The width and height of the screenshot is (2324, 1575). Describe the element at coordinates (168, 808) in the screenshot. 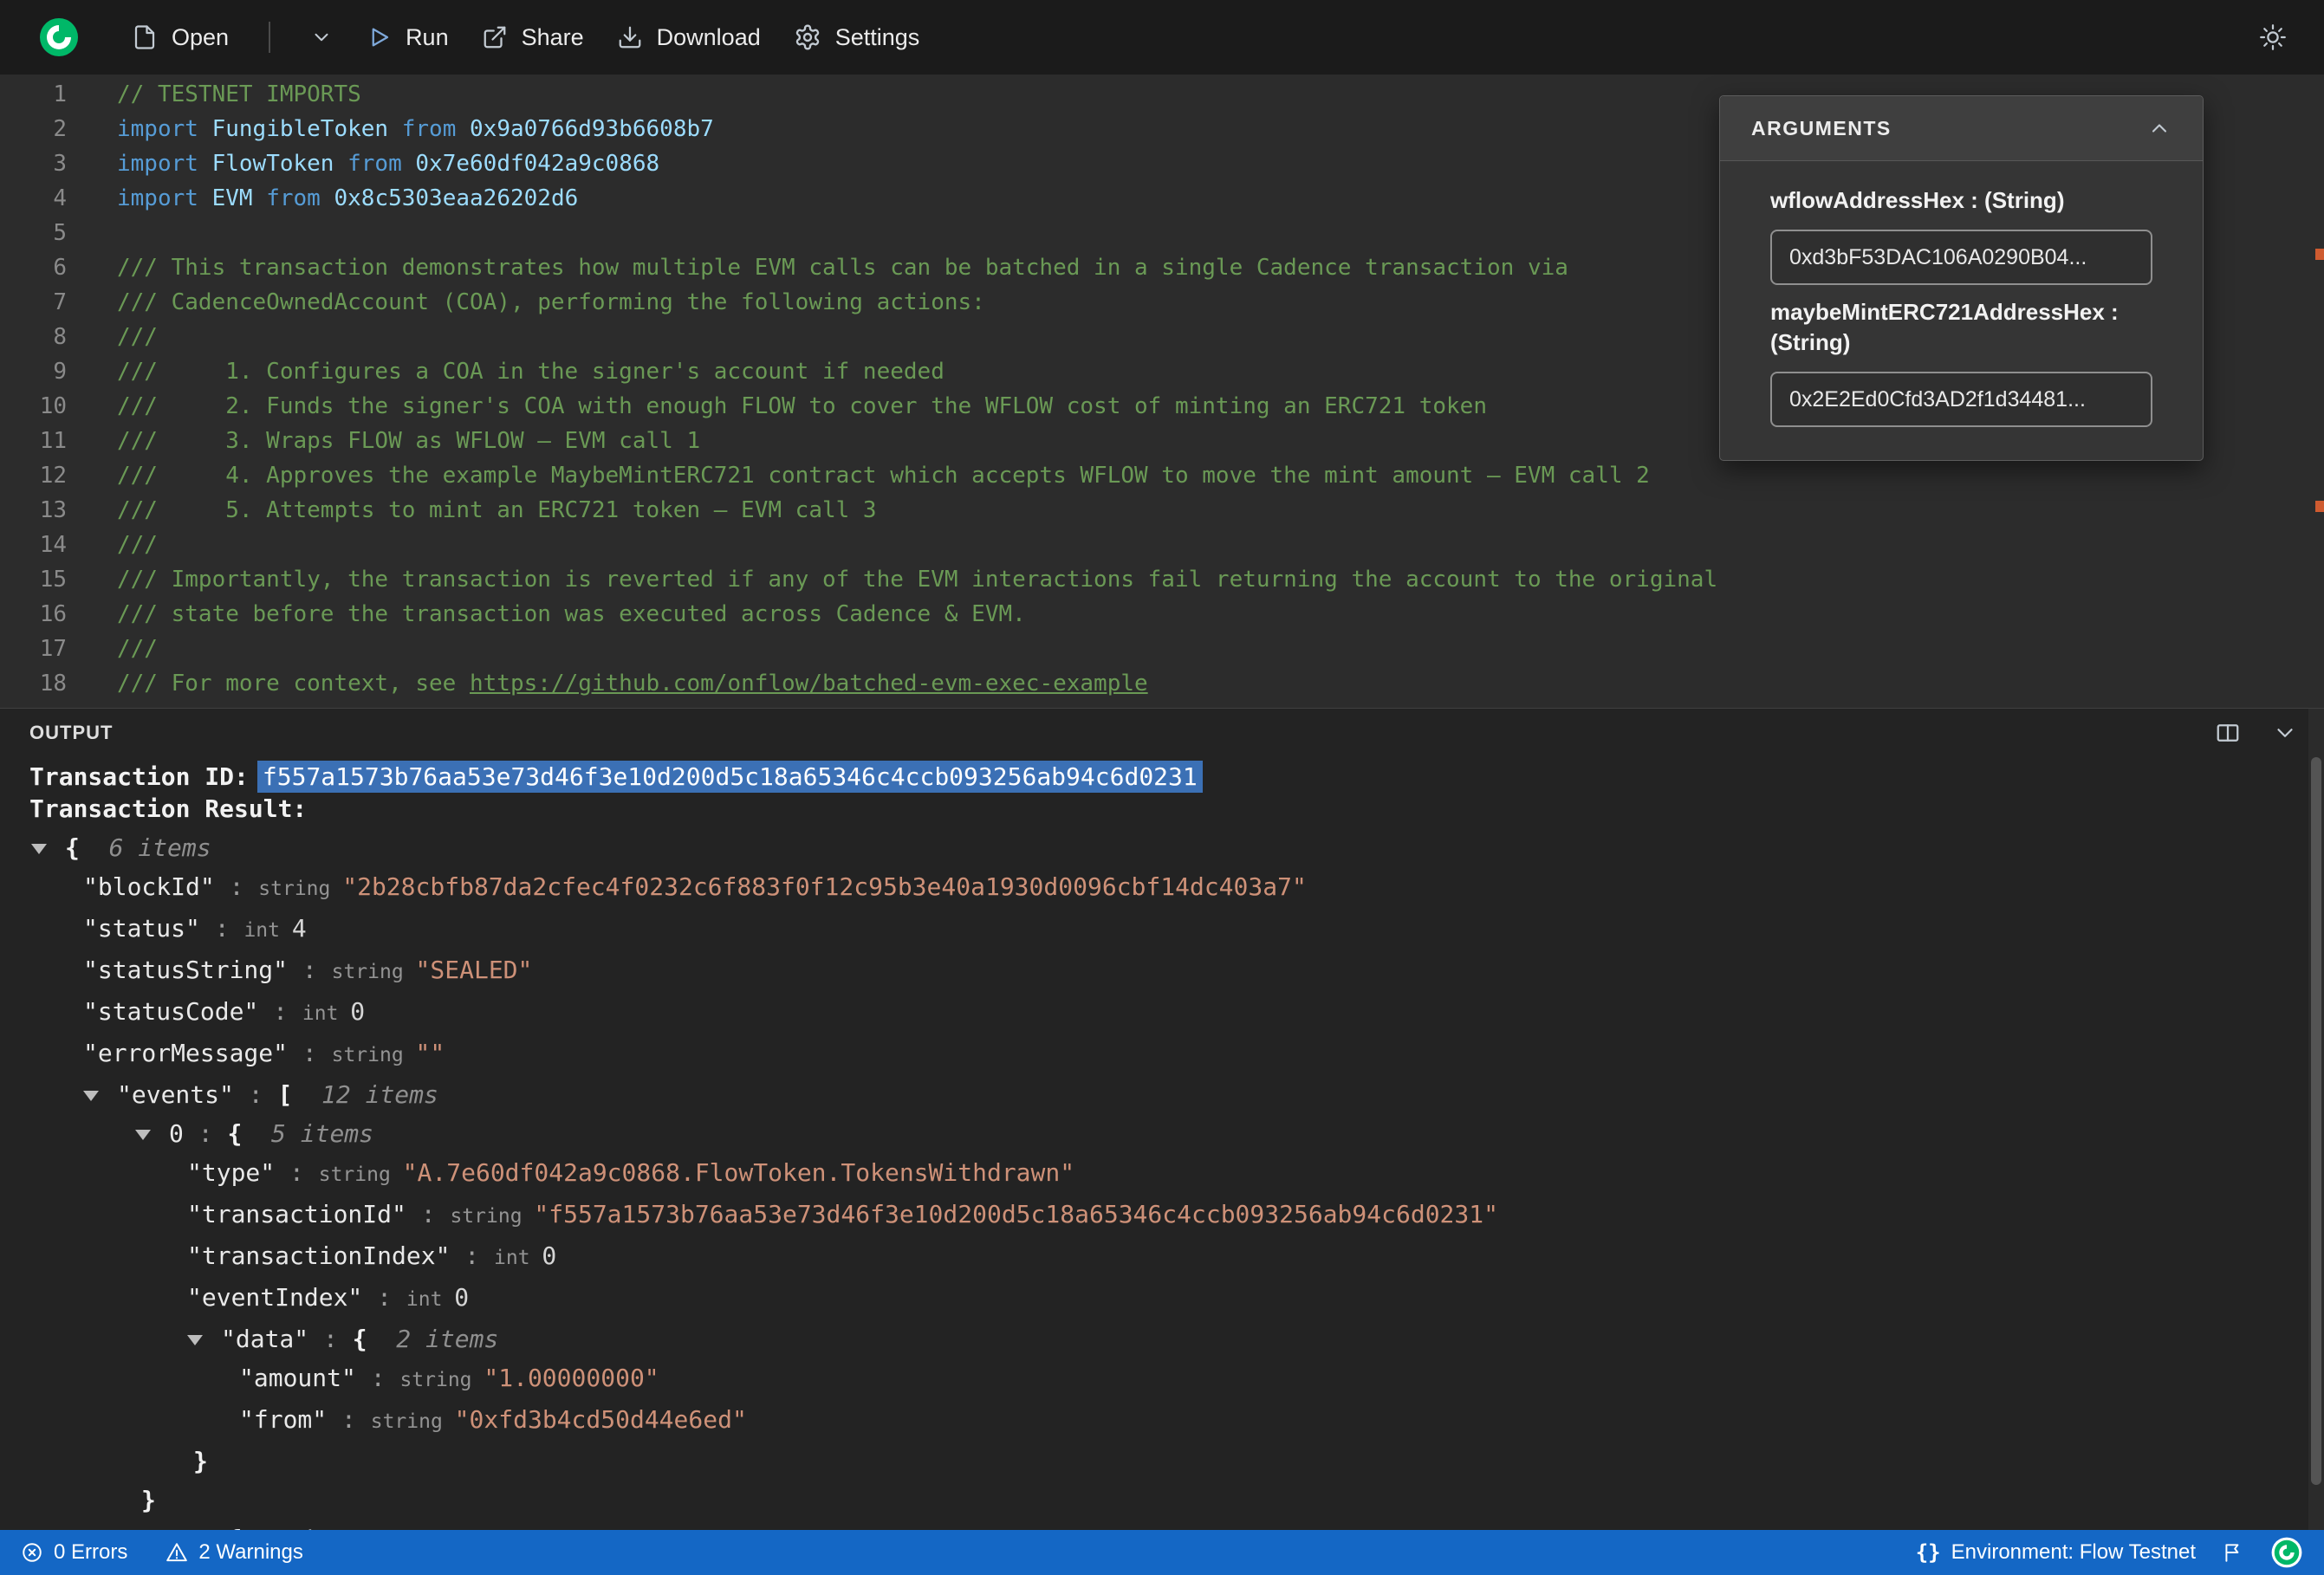

I see `transaction-result-label: Transaction Result:` at that location.